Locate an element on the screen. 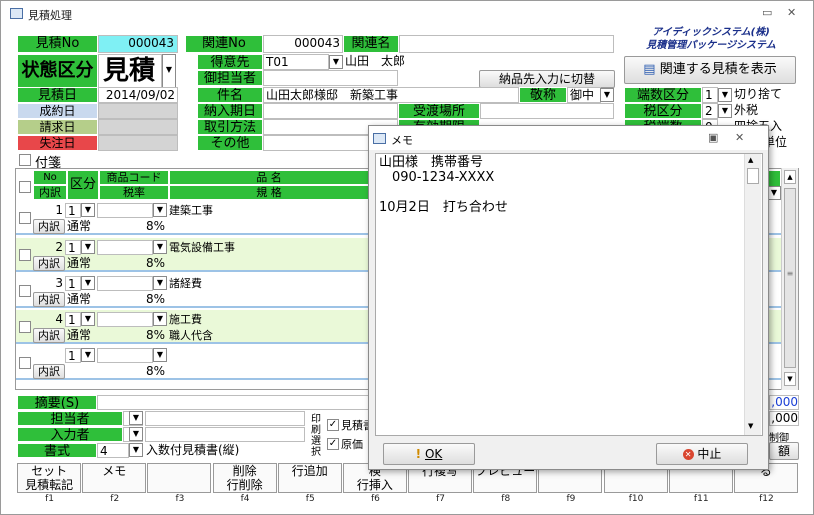  fkey-button: 削除 行削除 is located at coordinates (244, 478).